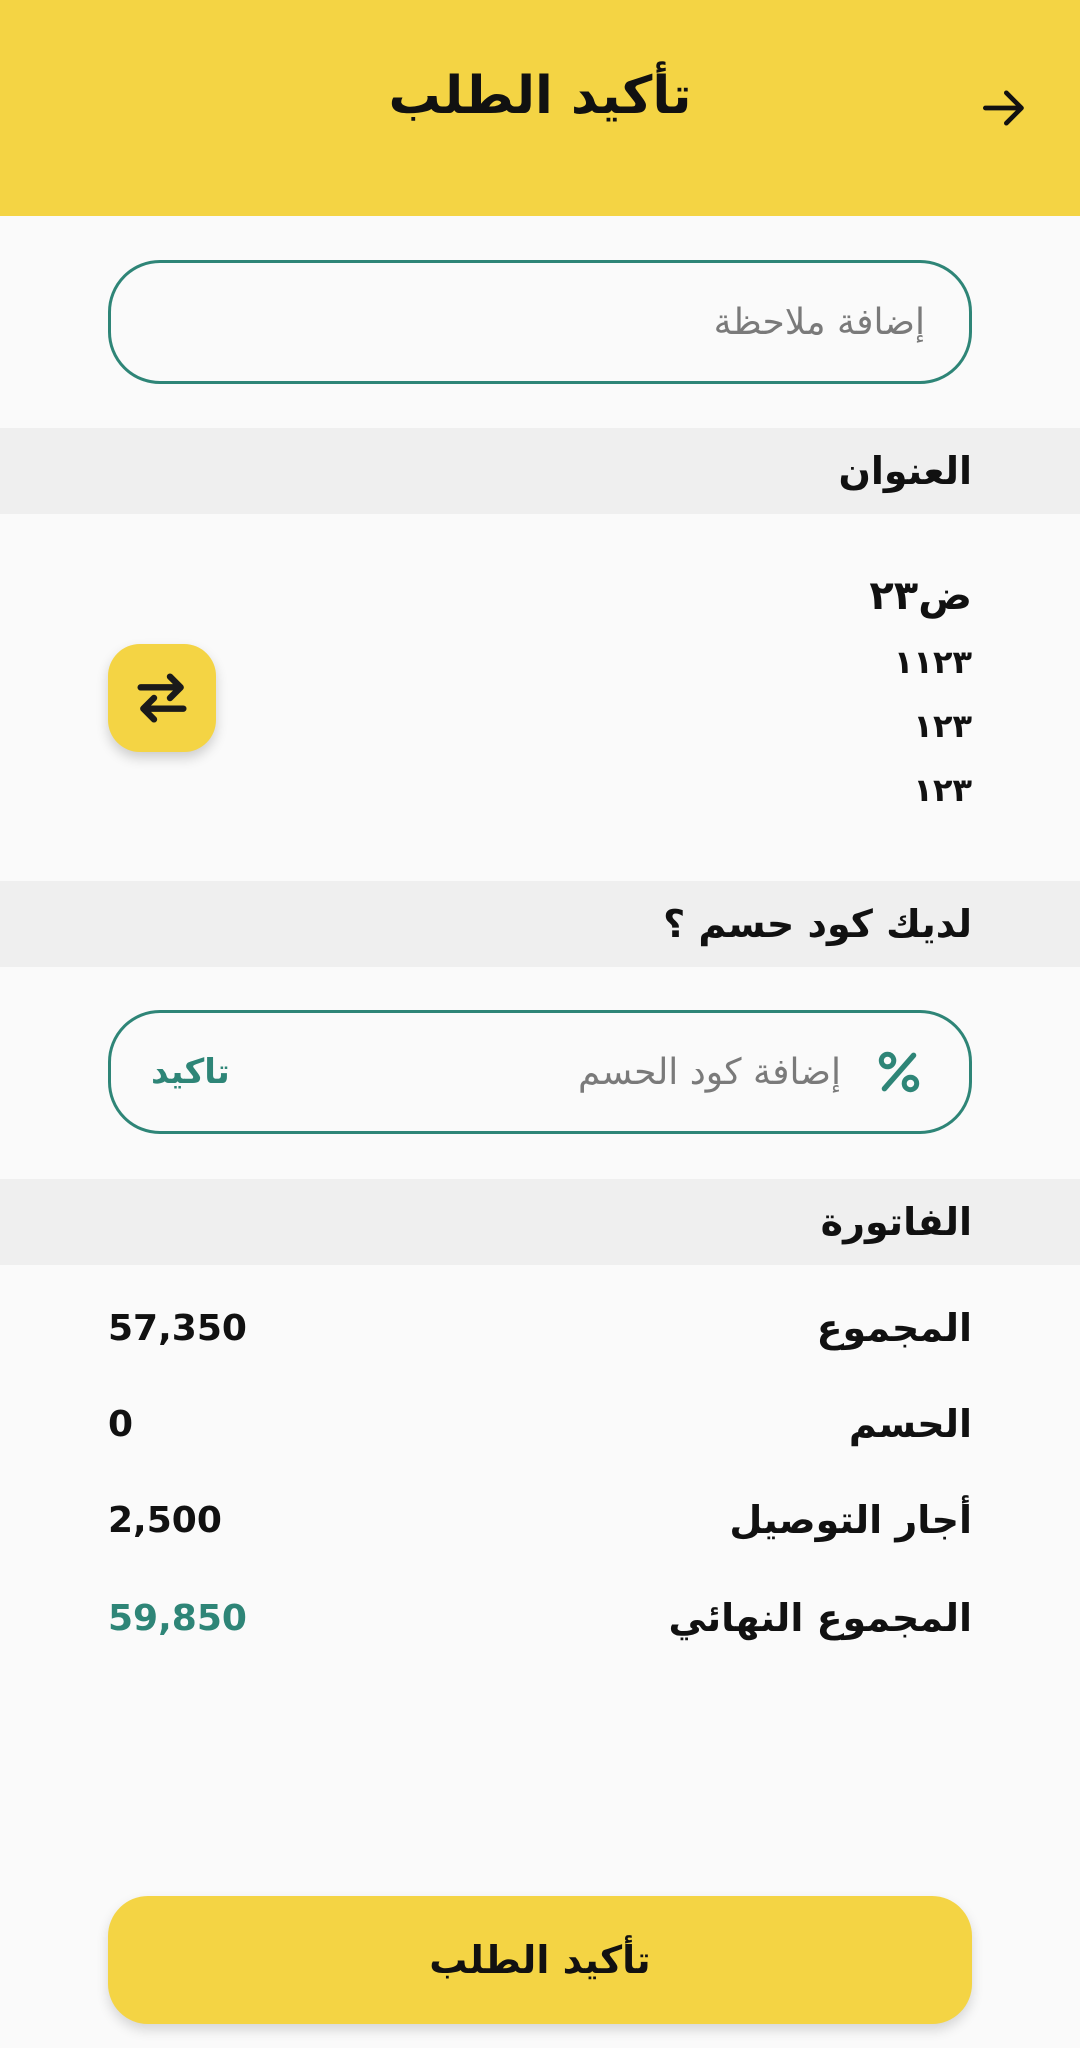 The height and width of the screenshot is (2048, 1080). I want to click on promo-code-input, so click(545, 1072).